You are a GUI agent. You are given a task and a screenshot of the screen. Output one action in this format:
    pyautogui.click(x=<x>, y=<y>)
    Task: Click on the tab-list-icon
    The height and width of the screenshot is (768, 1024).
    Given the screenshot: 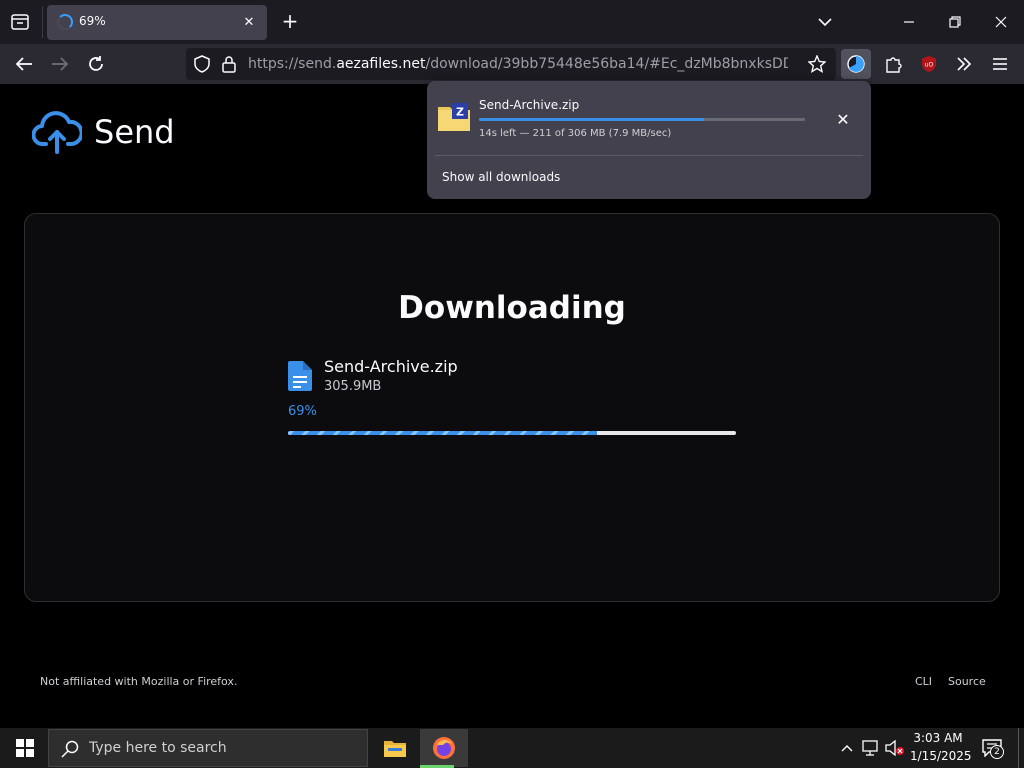 What is the action you would take?
    pyautogui.click(x=20, y=22)
    